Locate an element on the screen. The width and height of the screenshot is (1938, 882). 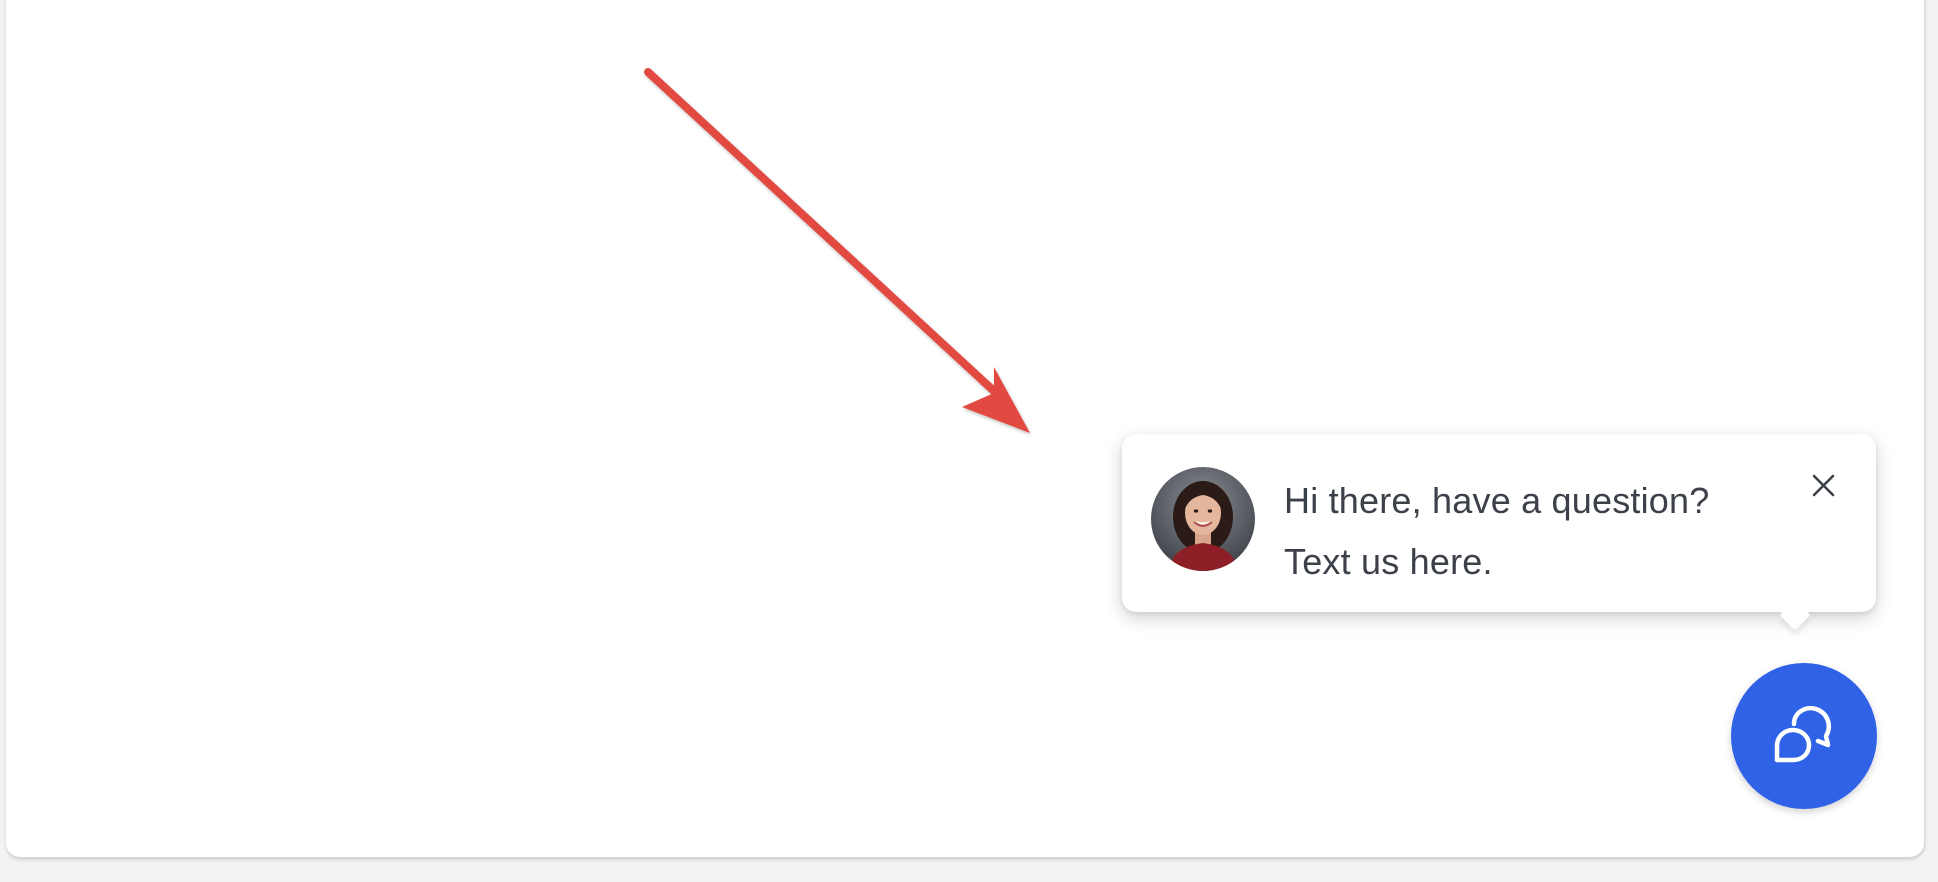
close-icon is located at coordinates (1823, 485).